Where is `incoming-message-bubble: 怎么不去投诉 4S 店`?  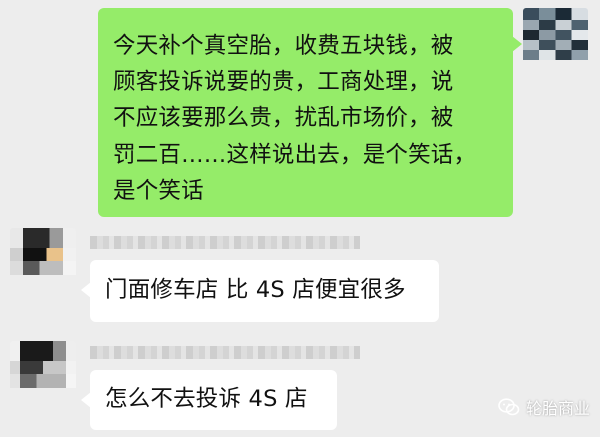 incoming-message-bubble: 怎么不去投诉 4S 店 is located at coordinates (209, 400).